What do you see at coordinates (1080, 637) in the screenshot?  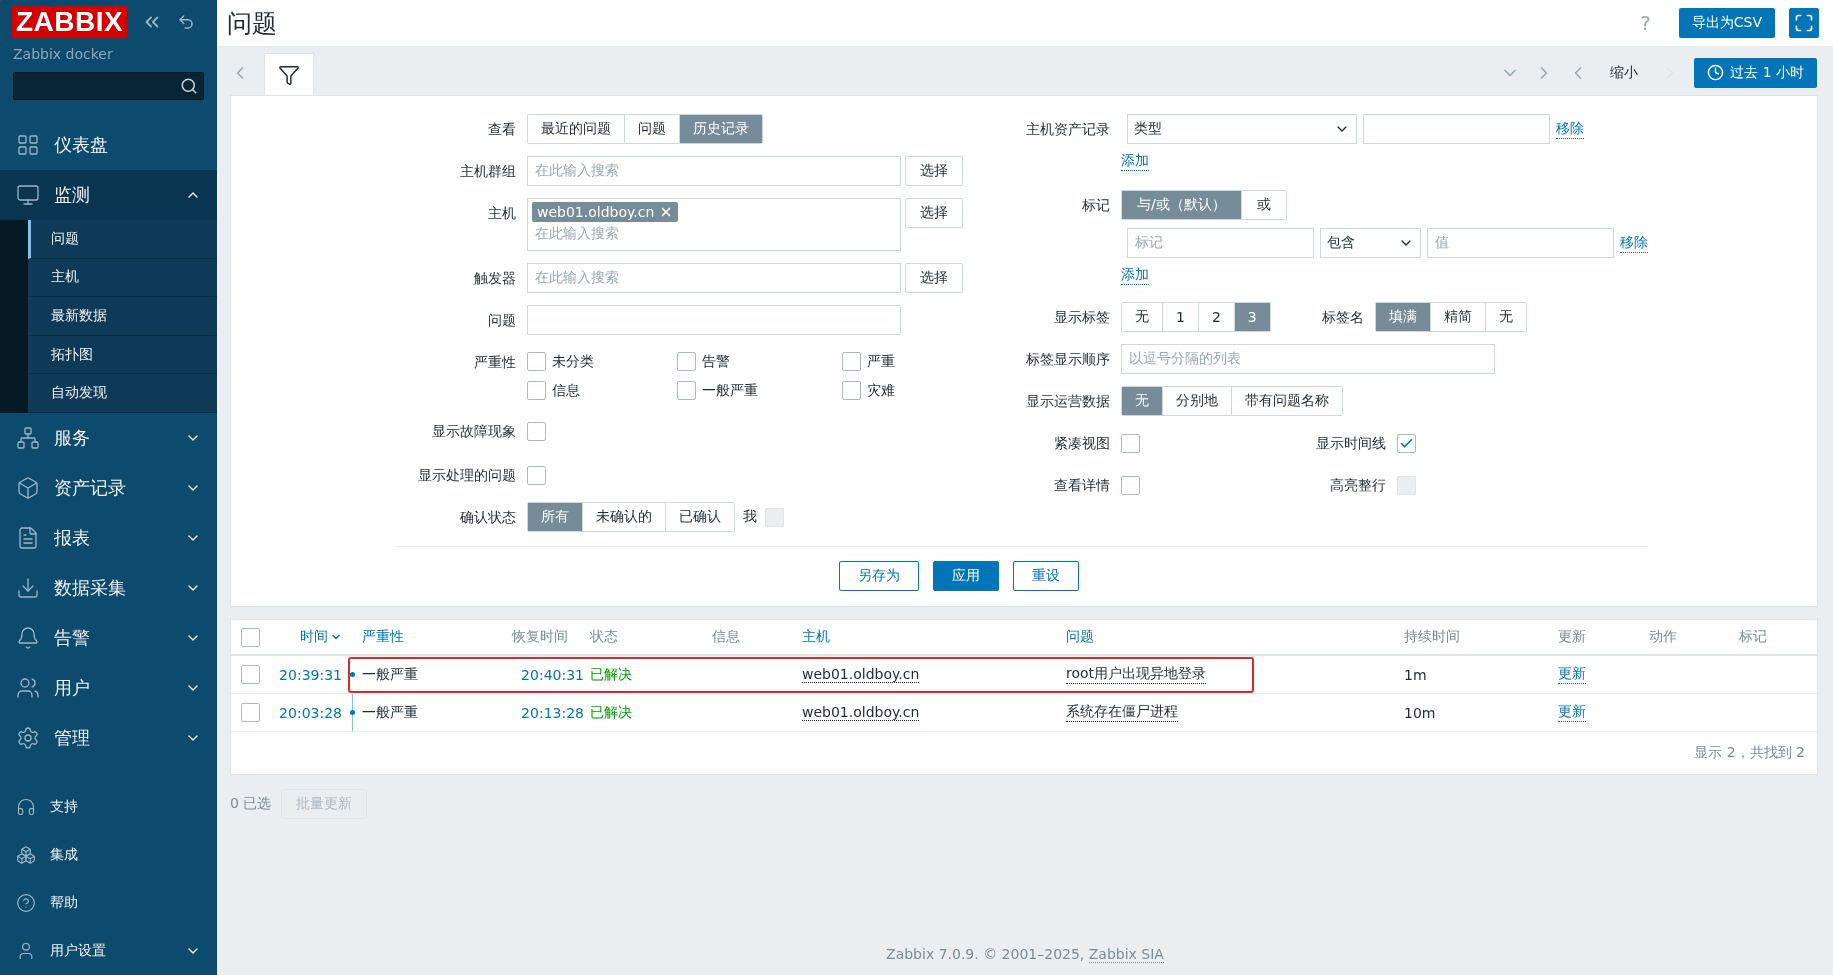 I see `column-header: 问题` at bounding box center [1080, 637].